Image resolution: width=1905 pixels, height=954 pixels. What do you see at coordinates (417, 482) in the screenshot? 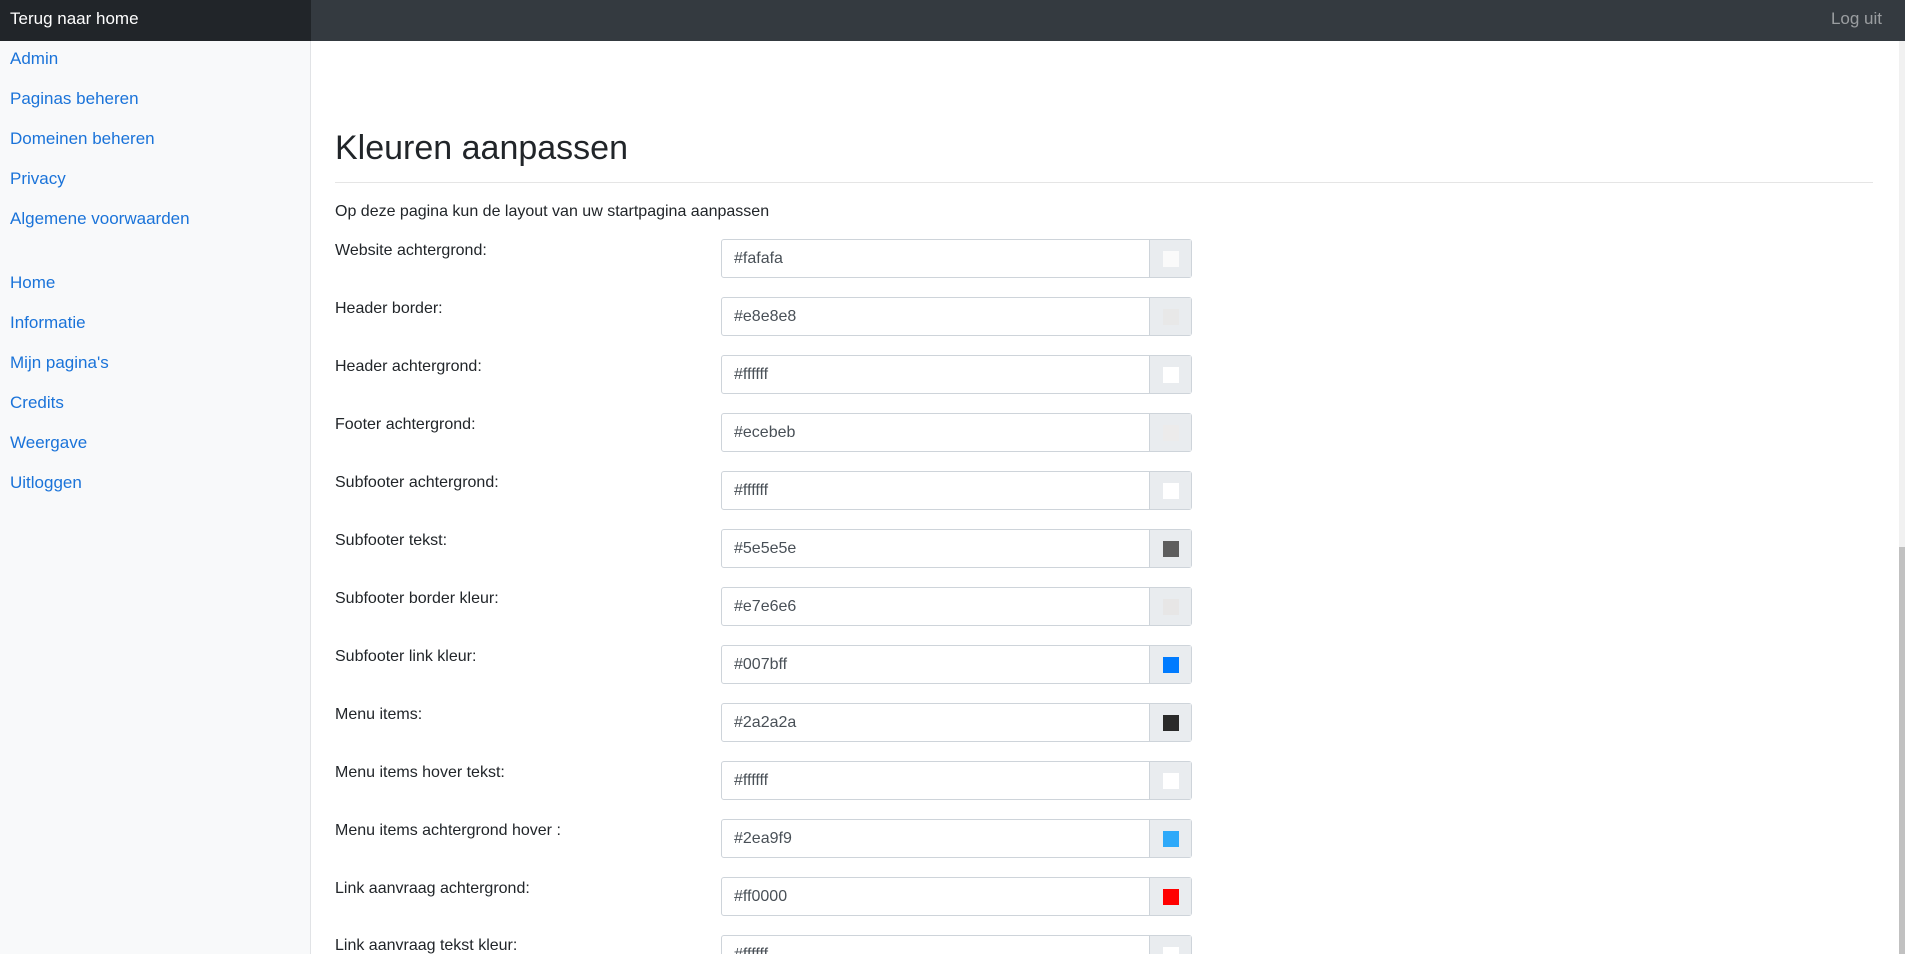
I see `field-label: Subfooter achtergrond:` at bounding box center [417, 482].